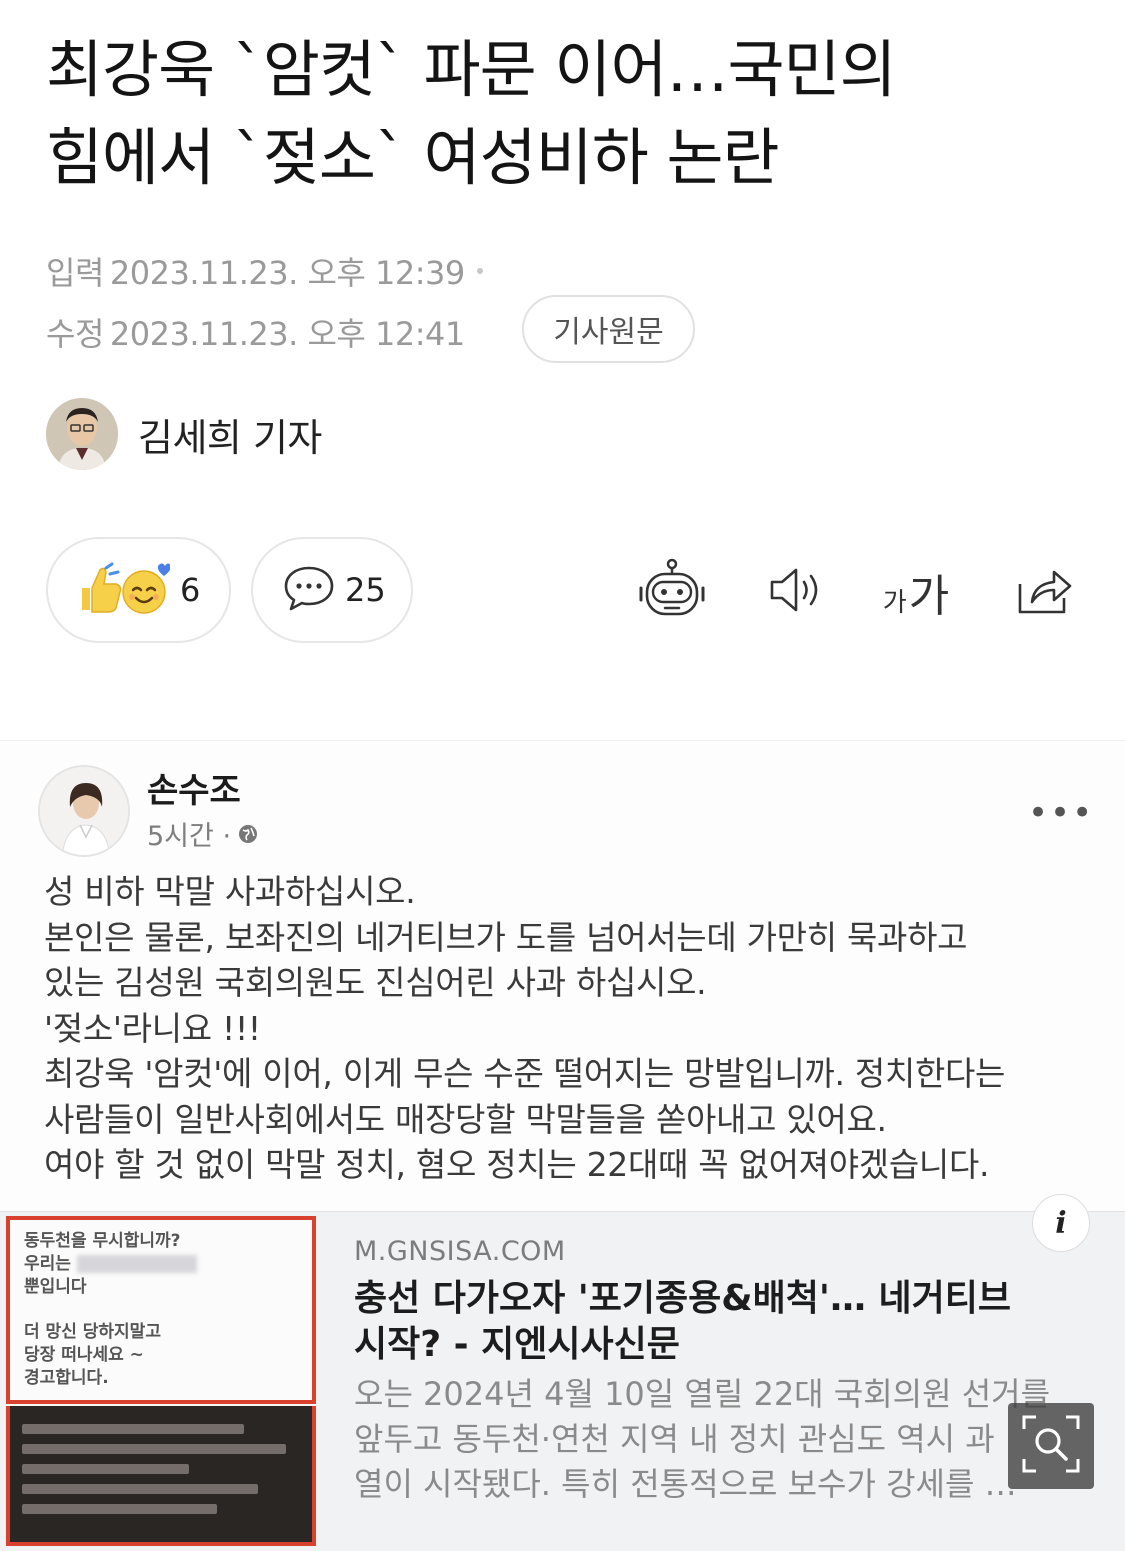  Describe the element at coordinates (894, 603) in the screenshot. I see `font-size-small: 가` at that location.